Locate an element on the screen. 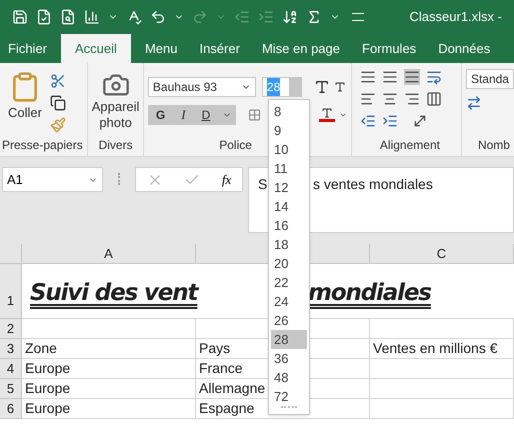 The height and width of the screenshot is (425, 514). group-label: Divers is located at coordinates (115, 145).